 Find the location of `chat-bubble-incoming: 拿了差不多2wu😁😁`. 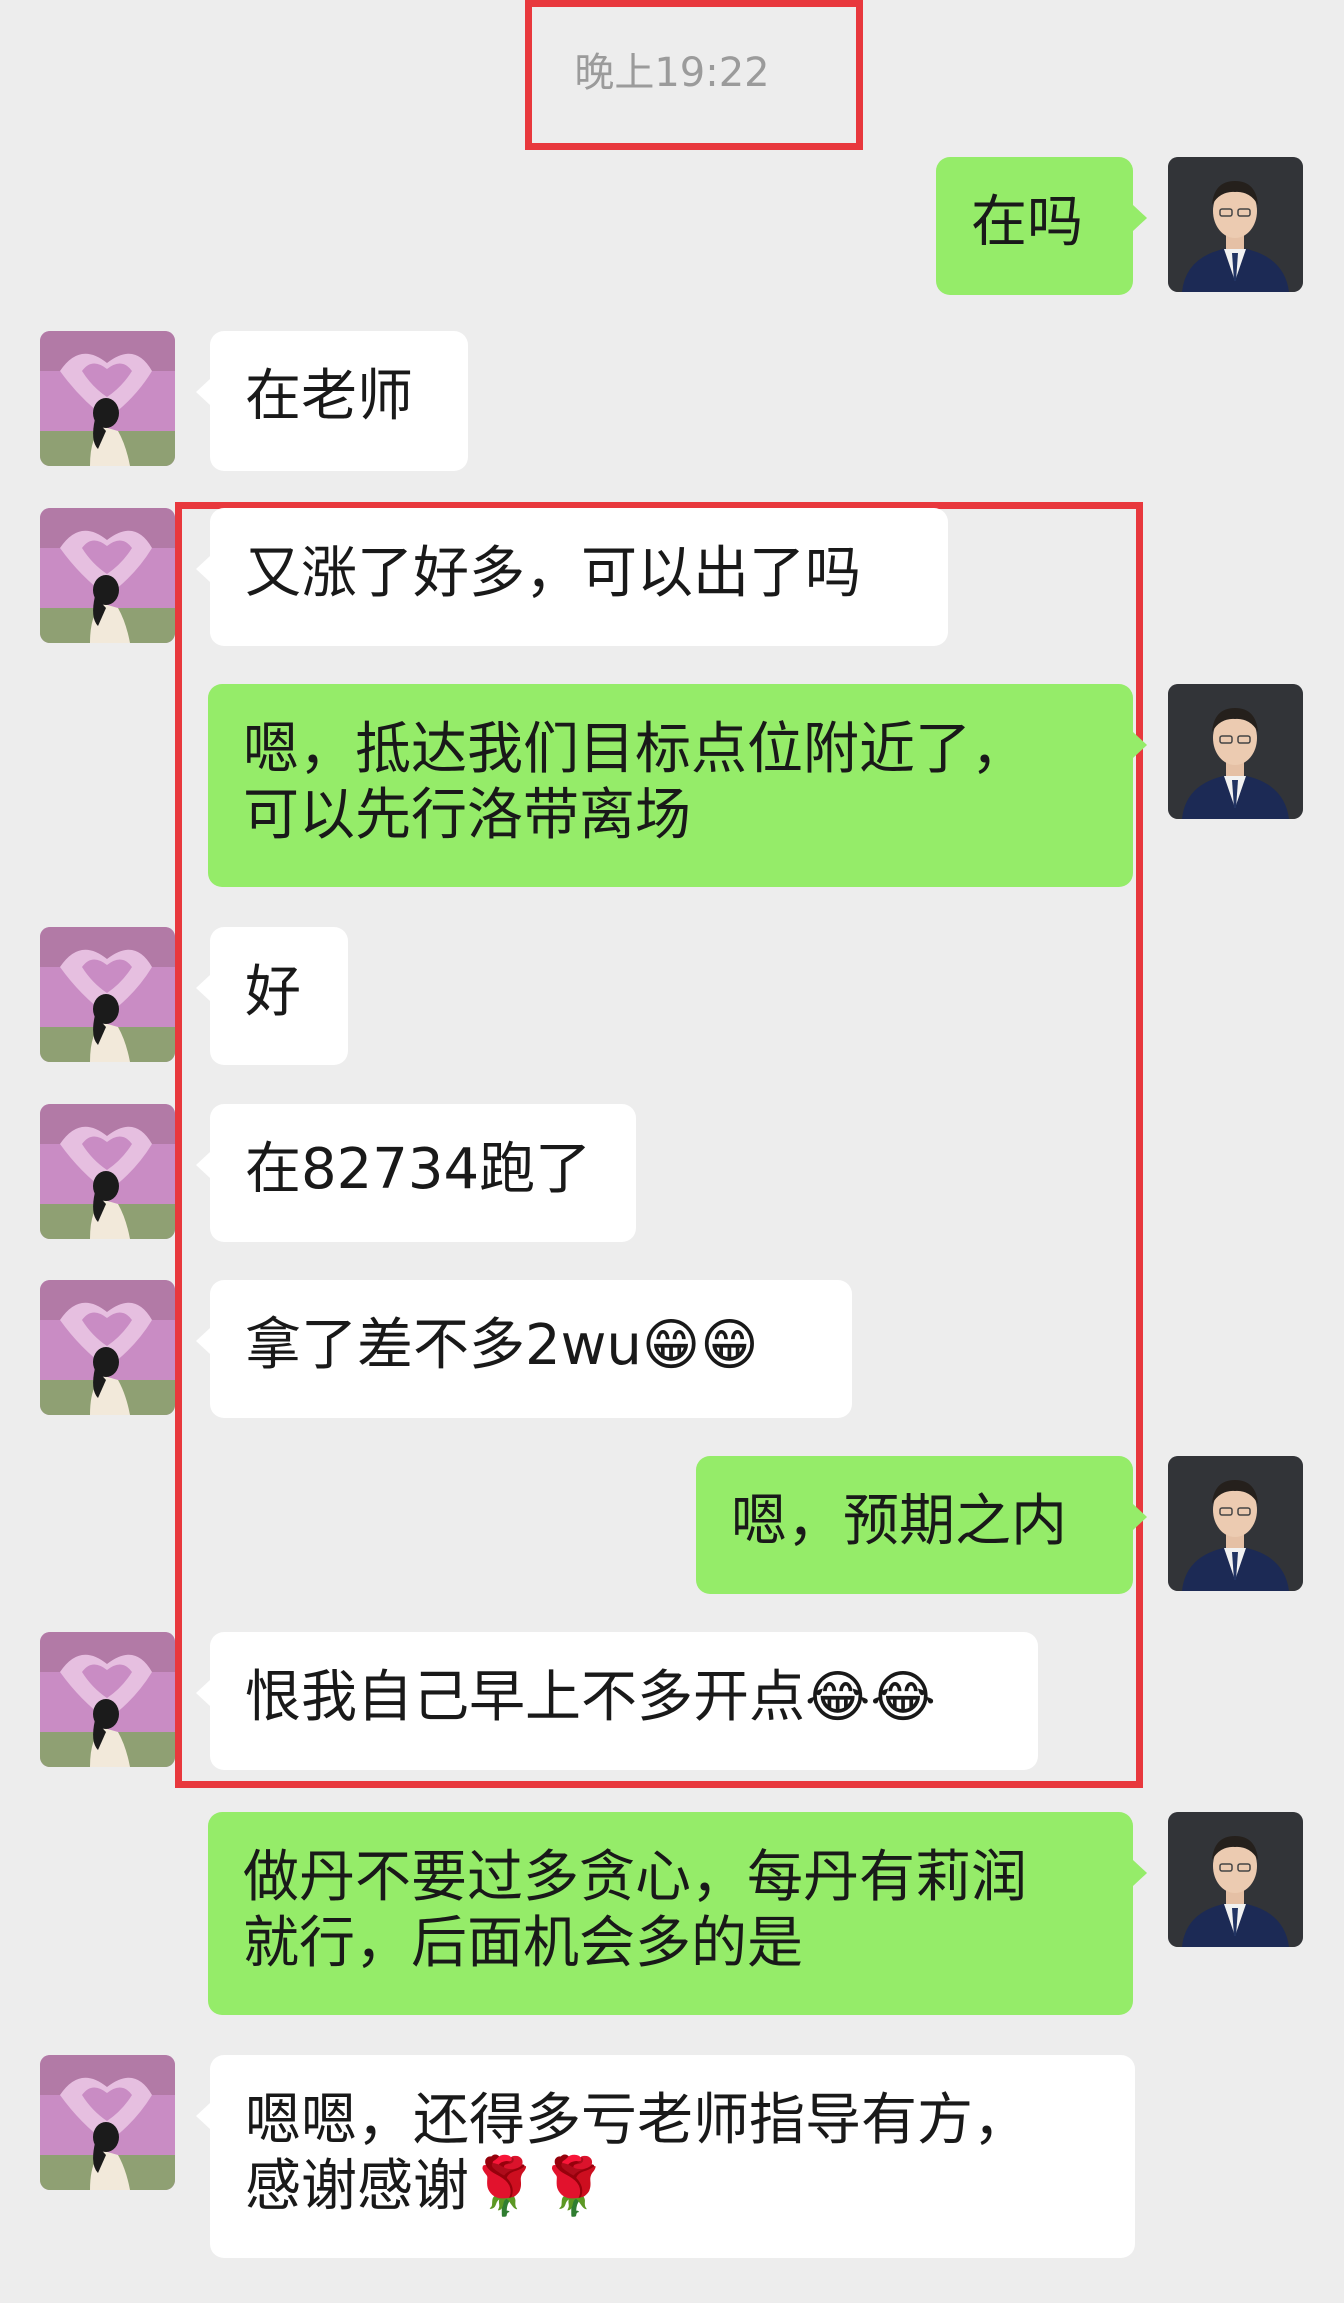

chat-bubble-incoming: 拿了差不多2wu😁😁 is located at coordinates (524, 1349).